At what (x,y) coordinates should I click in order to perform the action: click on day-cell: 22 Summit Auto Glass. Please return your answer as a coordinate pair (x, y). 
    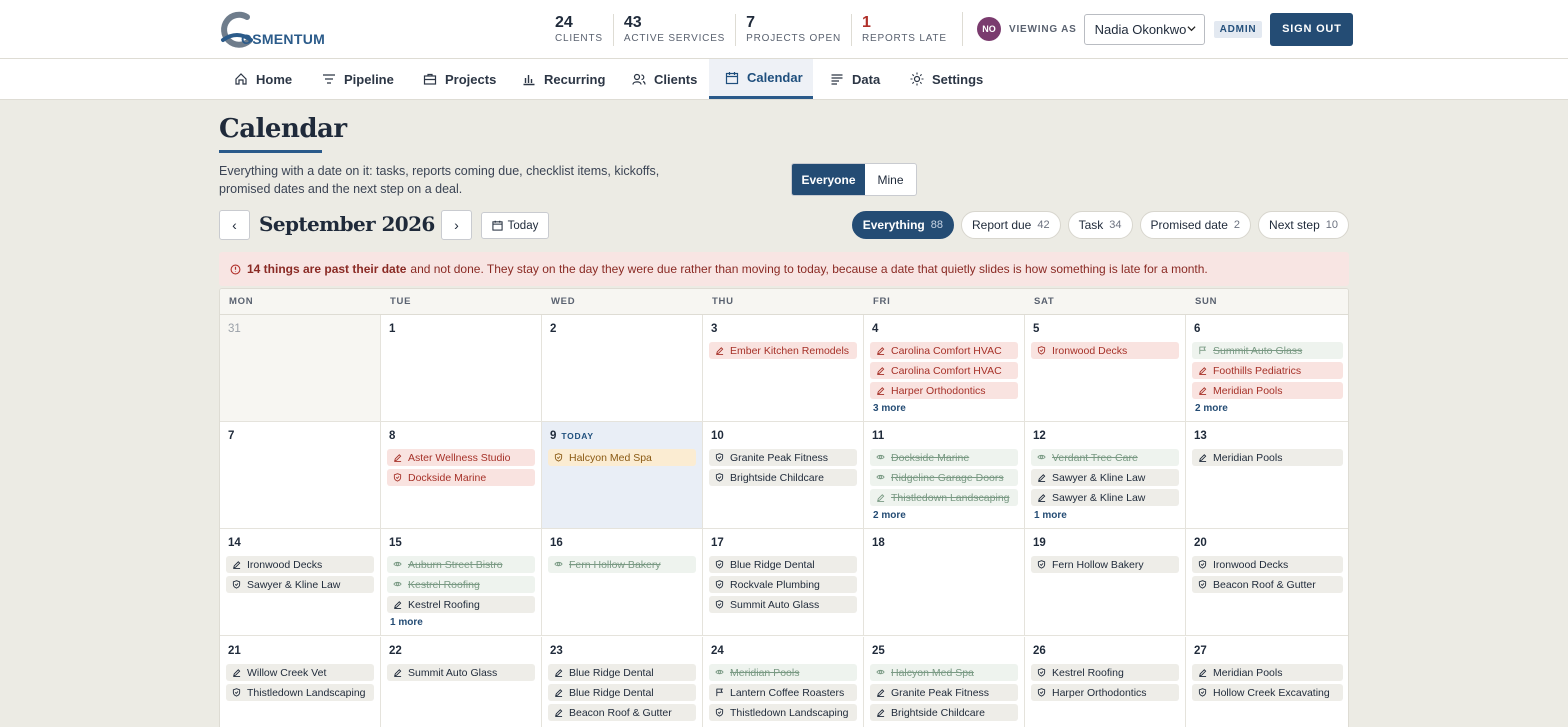
    Looking at the image, I should click on (461, 682).